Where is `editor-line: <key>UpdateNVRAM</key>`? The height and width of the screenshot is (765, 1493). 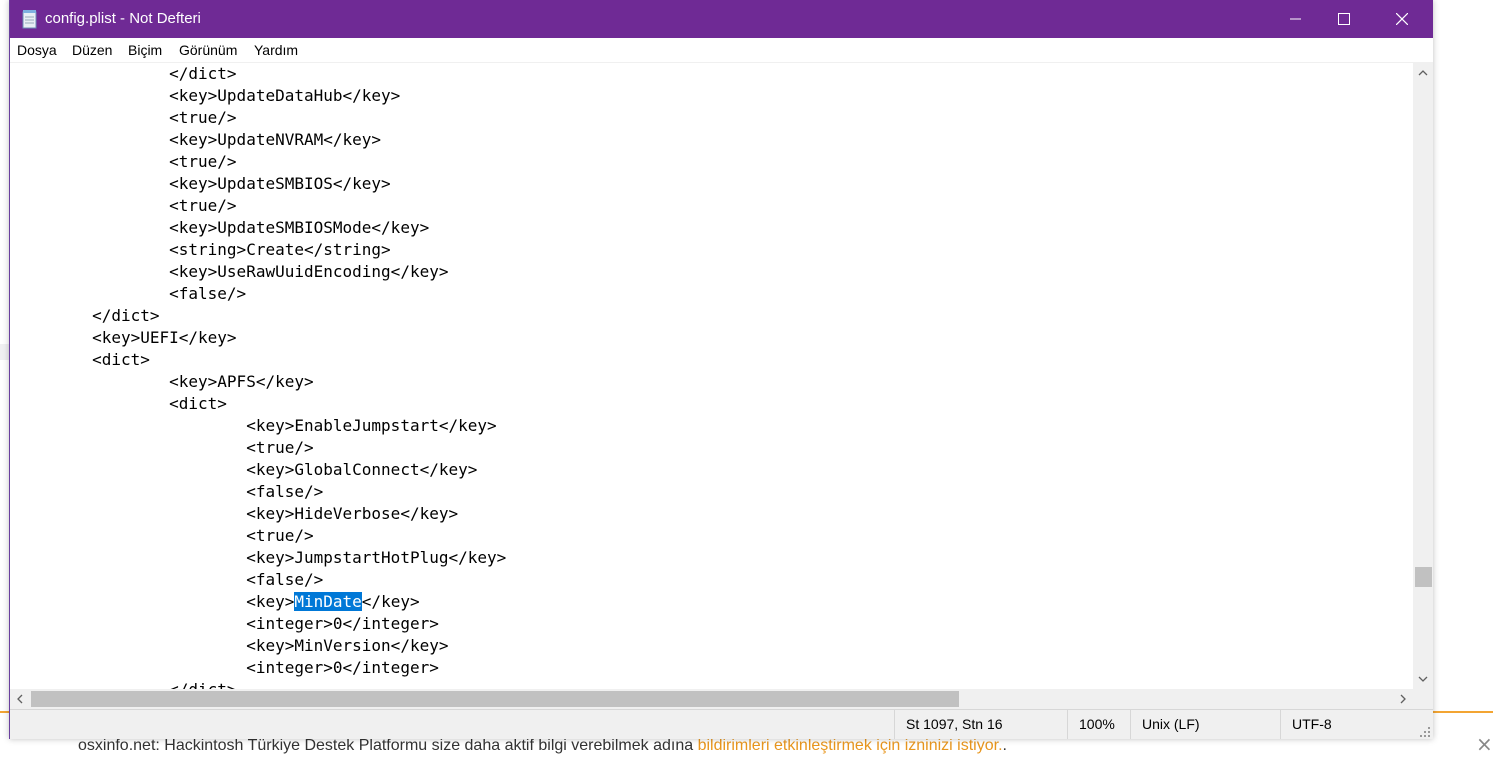 editor-line: <key>UpdateNVRAM</key> is located at coordinates (198, 139).